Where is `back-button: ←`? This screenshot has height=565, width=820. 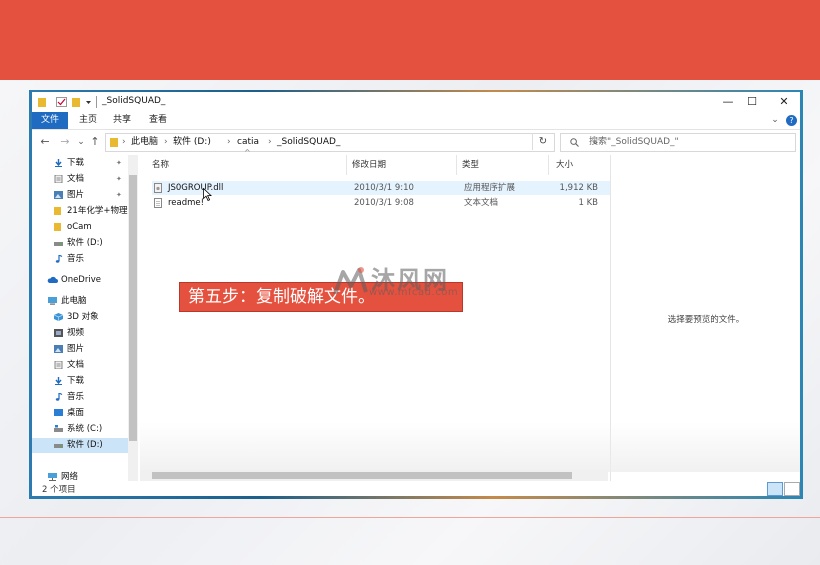 back-button: ← is located at coordinates (45, 142).